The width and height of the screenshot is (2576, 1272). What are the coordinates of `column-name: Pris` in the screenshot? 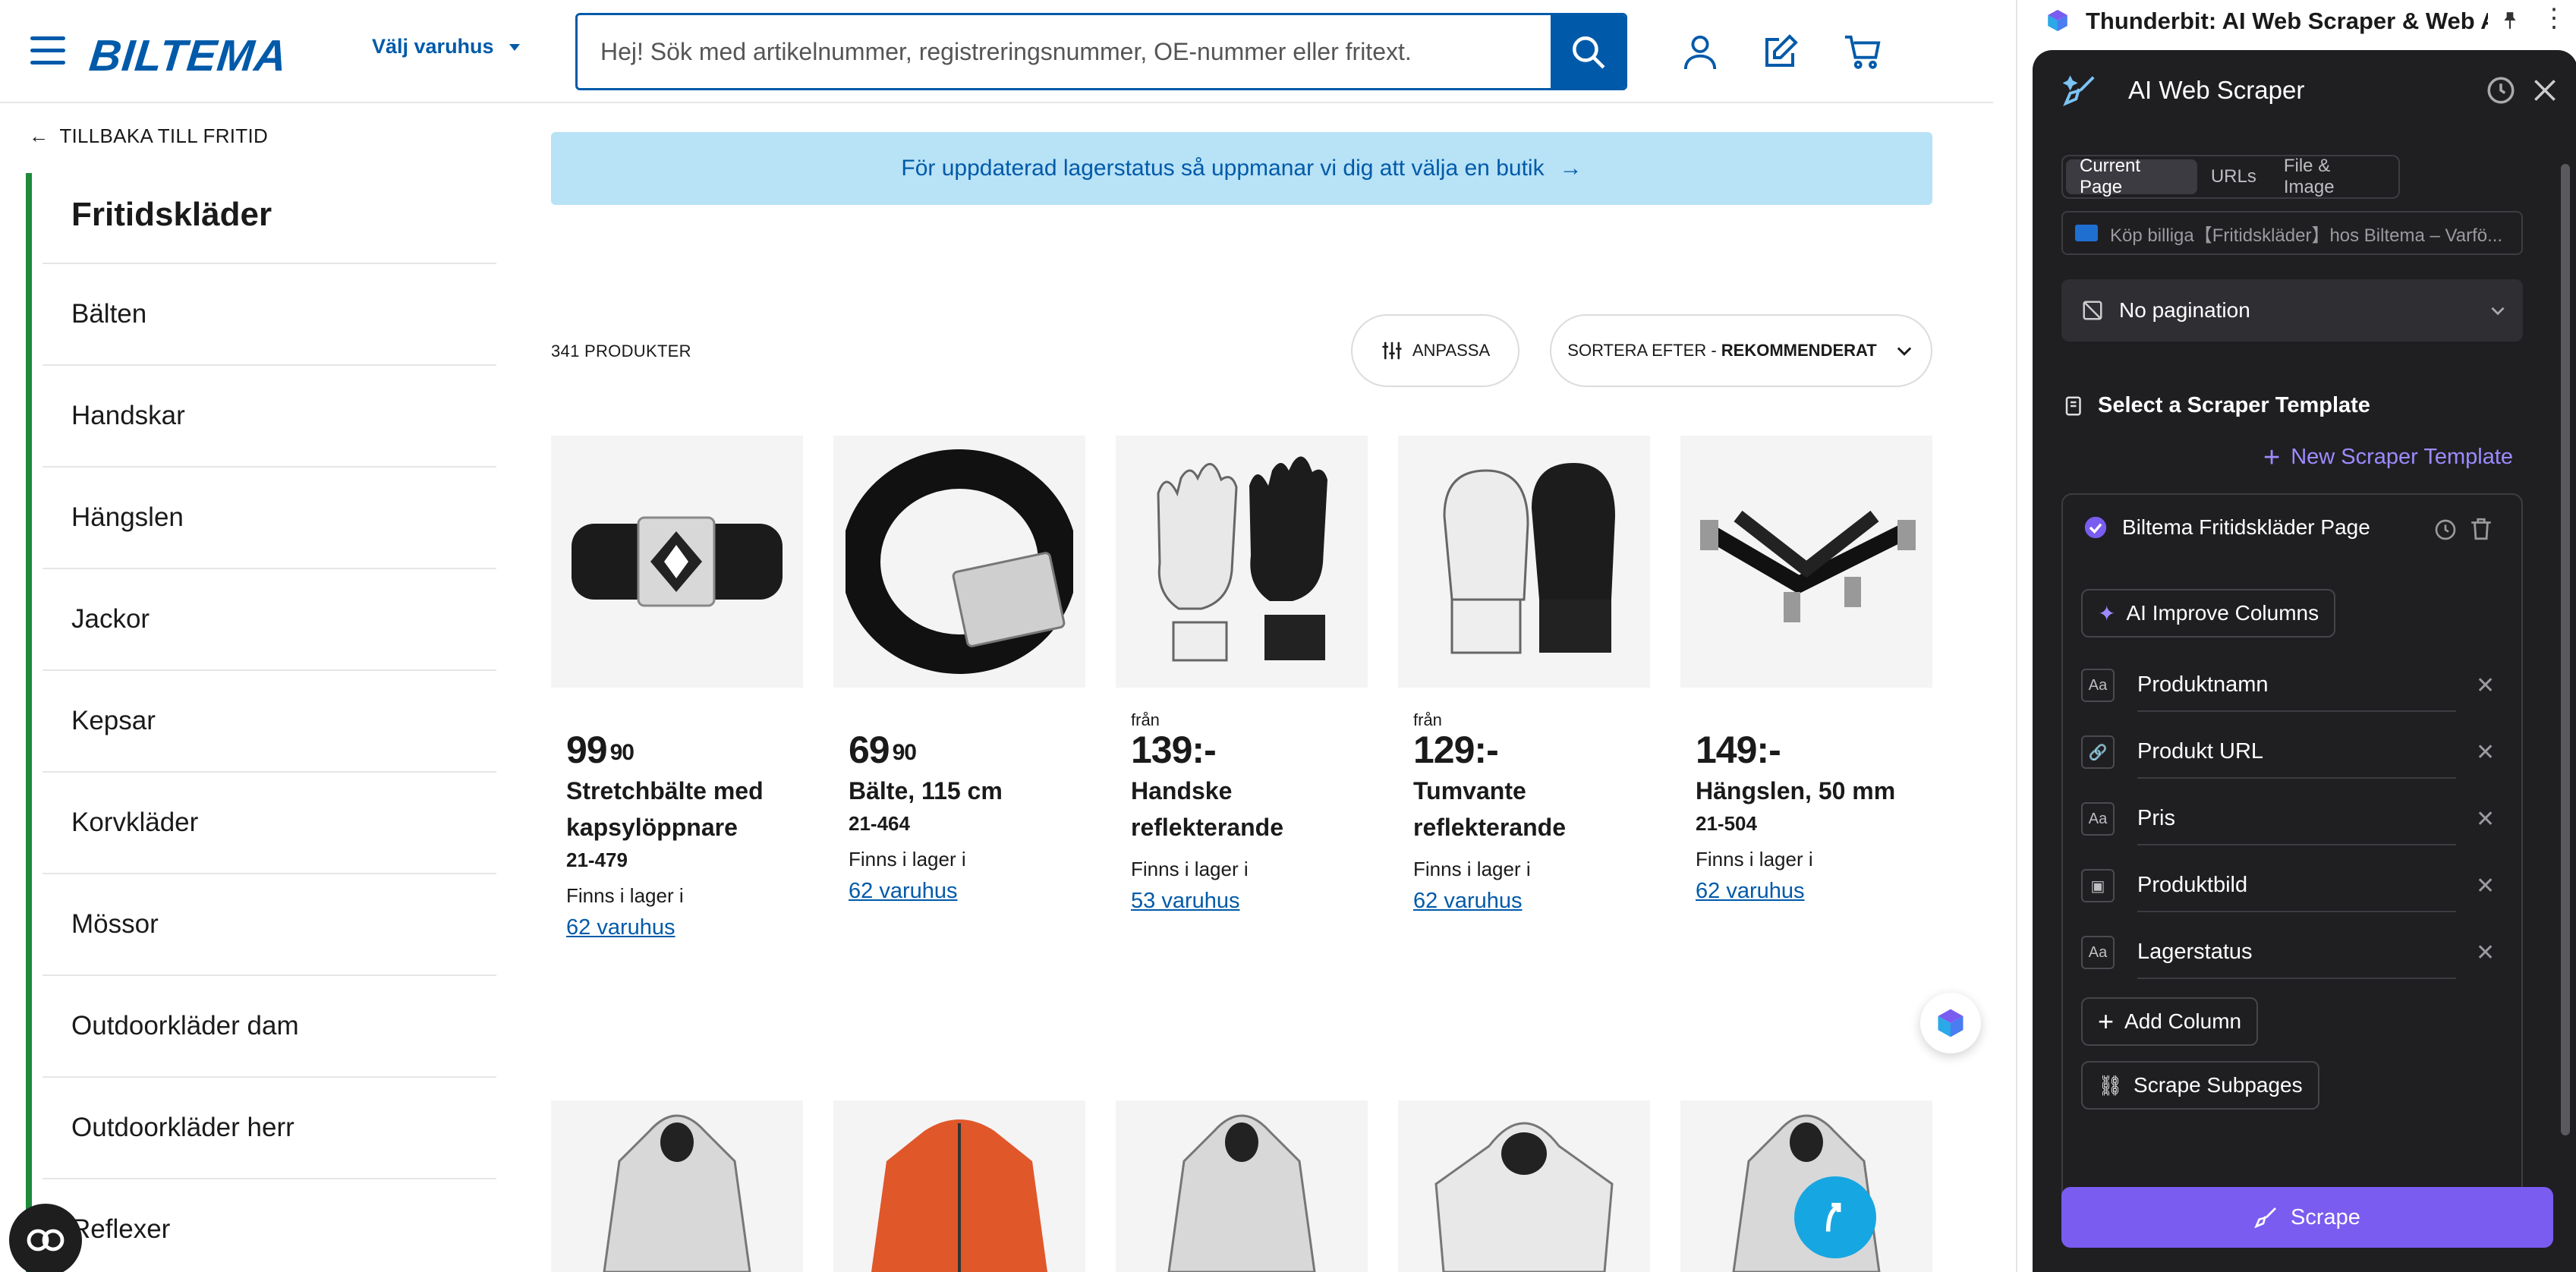 It's located at (2296, 818).